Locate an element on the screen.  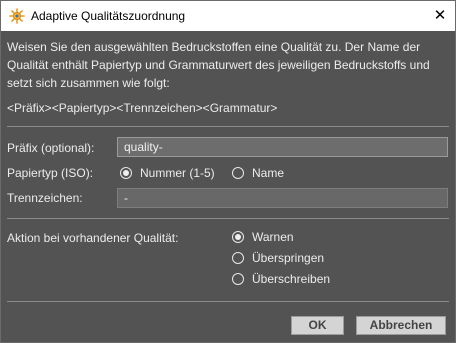
papertype-label: Papiertyp (ISO): is located at coordinates (50, 173).